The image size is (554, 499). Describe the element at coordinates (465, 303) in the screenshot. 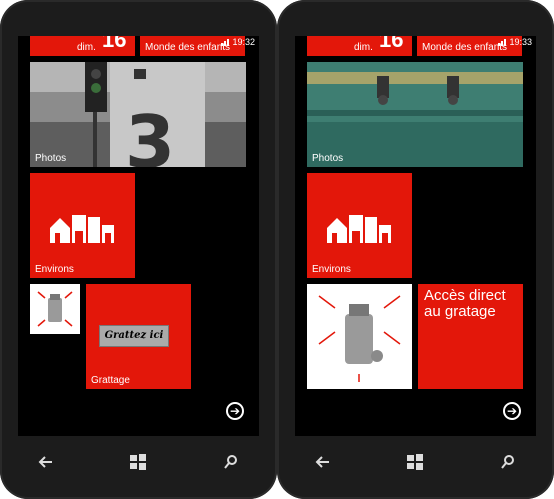

I see `acces-direct-label: Accès direct au gratage` at that location.